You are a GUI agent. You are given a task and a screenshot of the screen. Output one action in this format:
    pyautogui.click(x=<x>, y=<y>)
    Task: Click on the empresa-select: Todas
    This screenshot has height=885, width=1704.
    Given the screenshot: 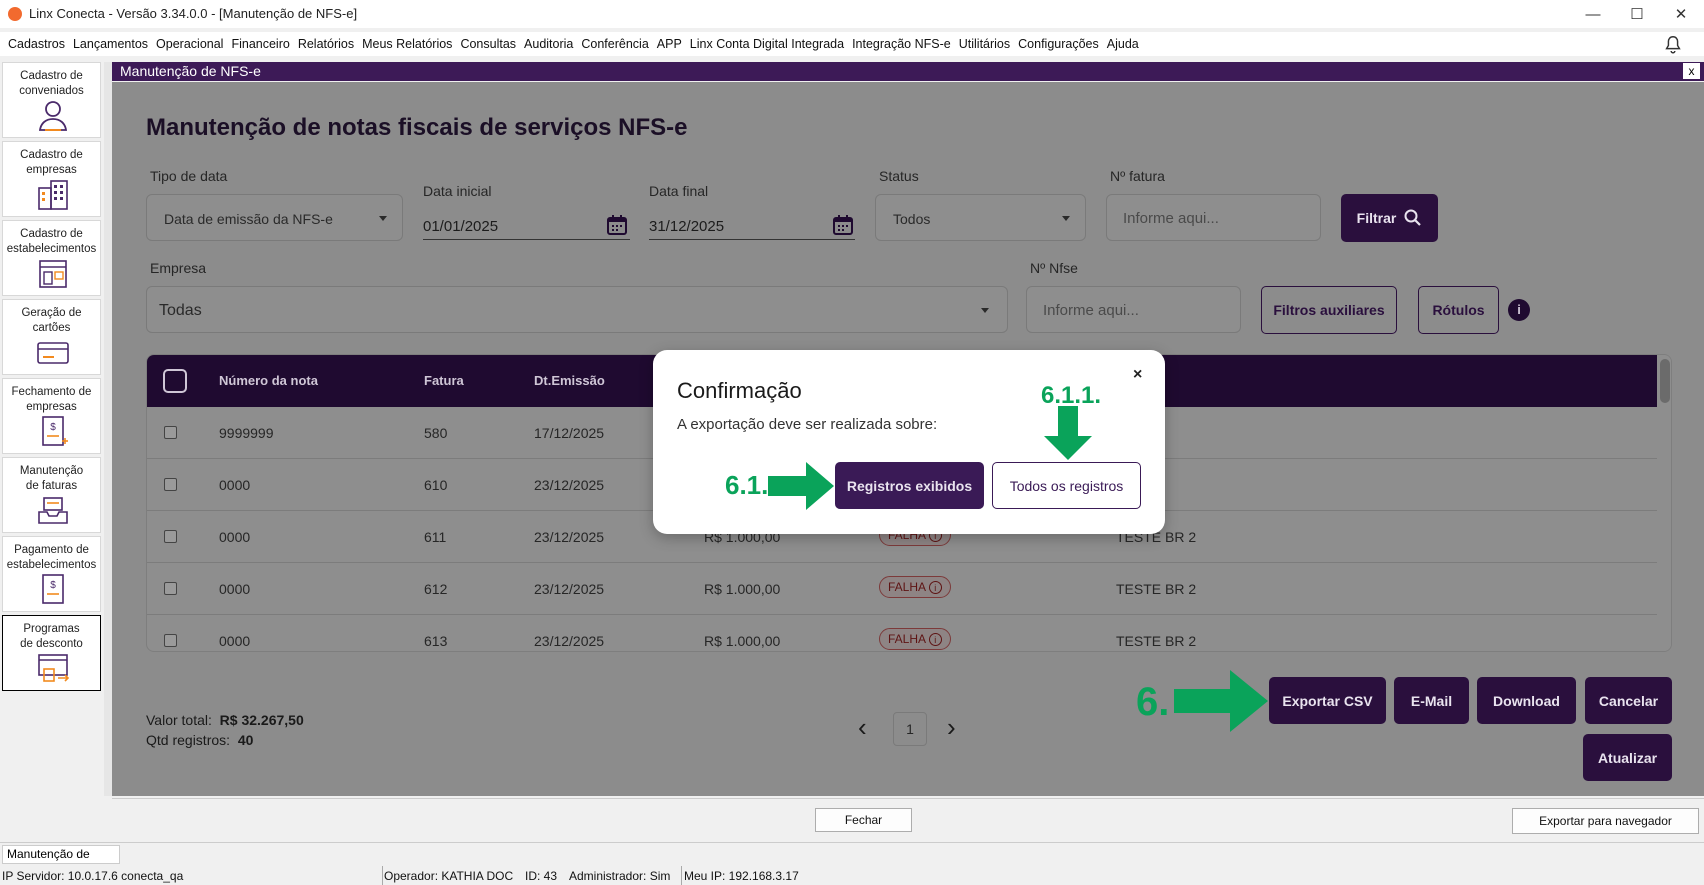 What is the action you would take?
    pyautogui.click(x=577, y=309)
    